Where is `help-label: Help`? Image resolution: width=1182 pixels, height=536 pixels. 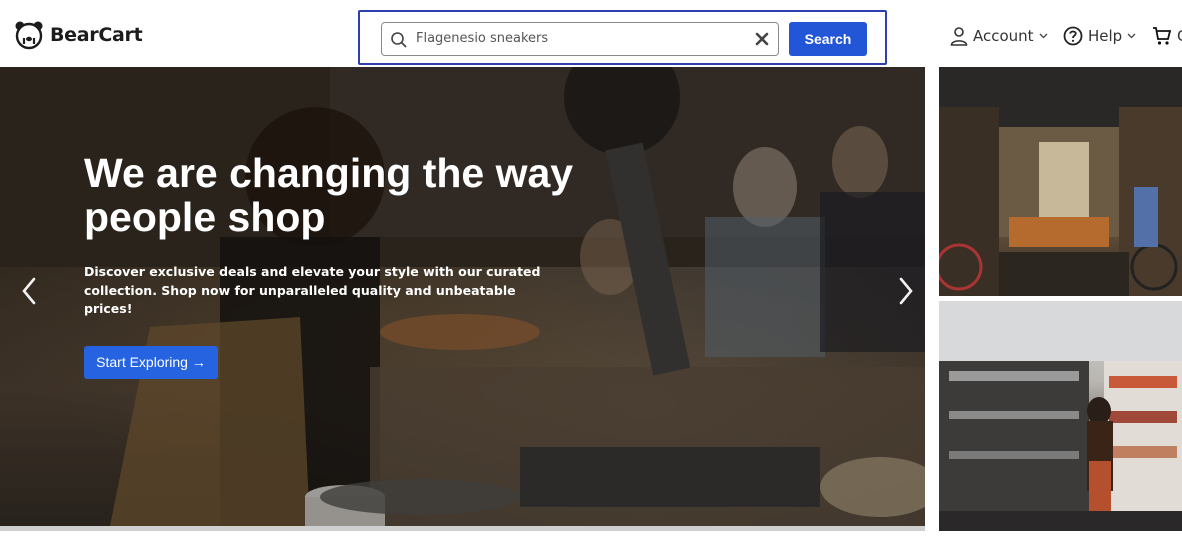 help-label: Help is located at coordinates (1105, 36).